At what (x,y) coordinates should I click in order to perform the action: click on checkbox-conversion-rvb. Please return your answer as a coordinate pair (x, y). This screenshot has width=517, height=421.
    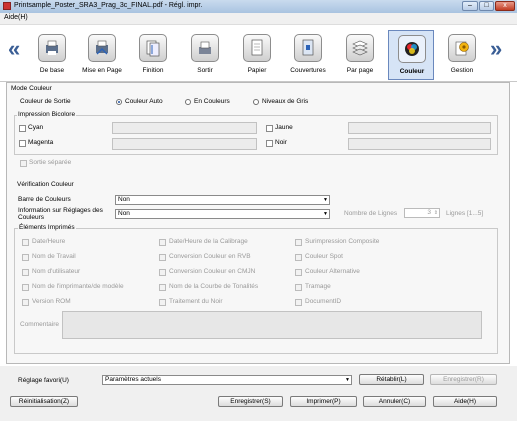
    Looking at the image, I should click on (162, 257).